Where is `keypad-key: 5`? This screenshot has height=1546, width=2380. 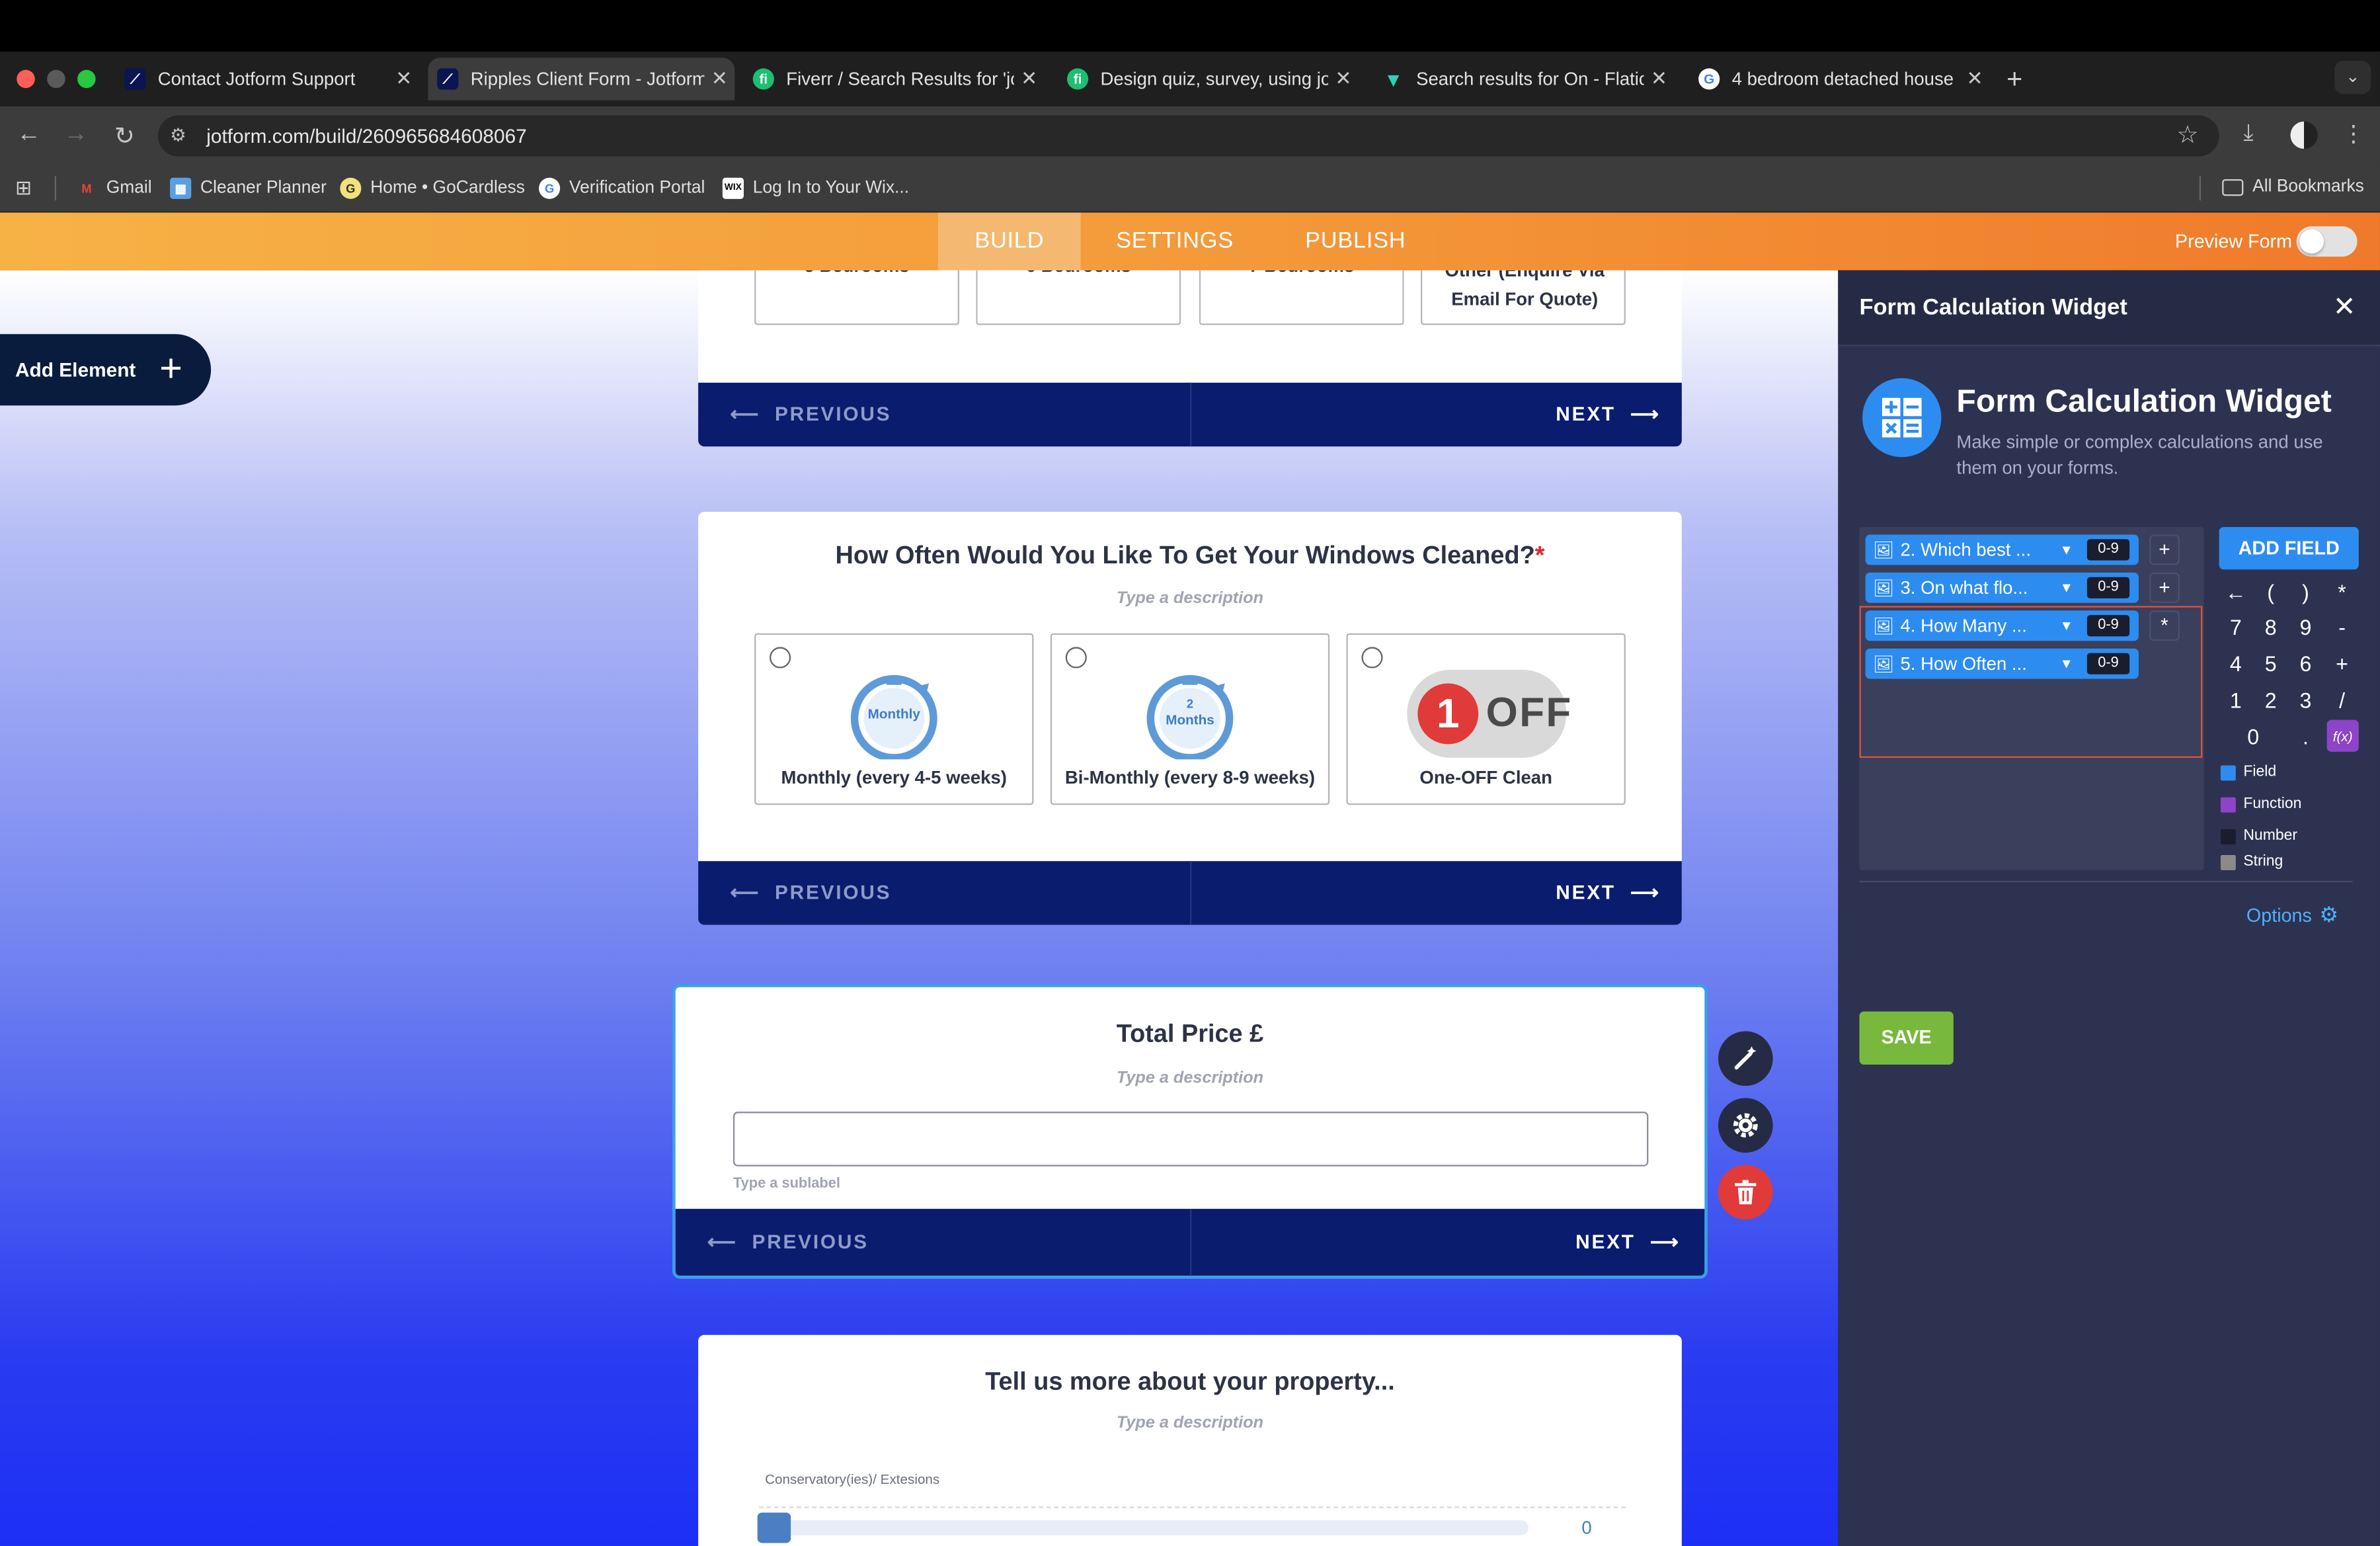
keypad-key: 5 is located at coordinates (2270, 663).